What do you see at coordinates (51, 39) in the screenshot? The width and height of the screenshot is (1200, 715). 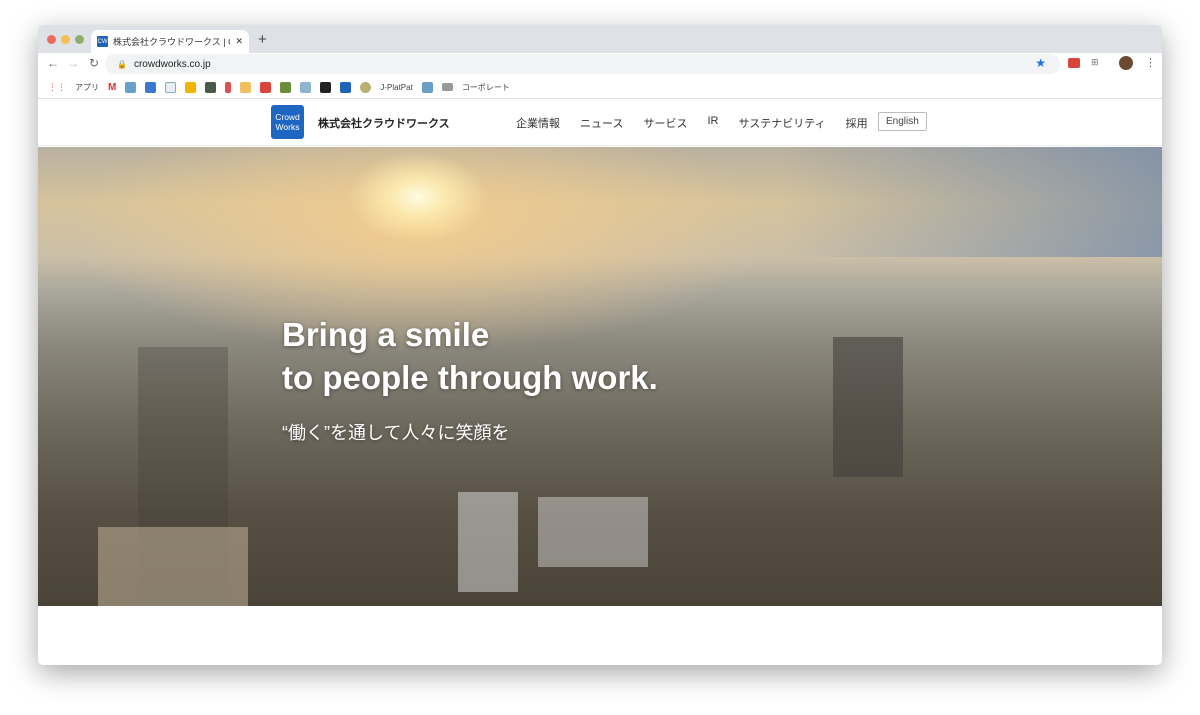 I see `close-window-button` at bounding box center [51, 39].